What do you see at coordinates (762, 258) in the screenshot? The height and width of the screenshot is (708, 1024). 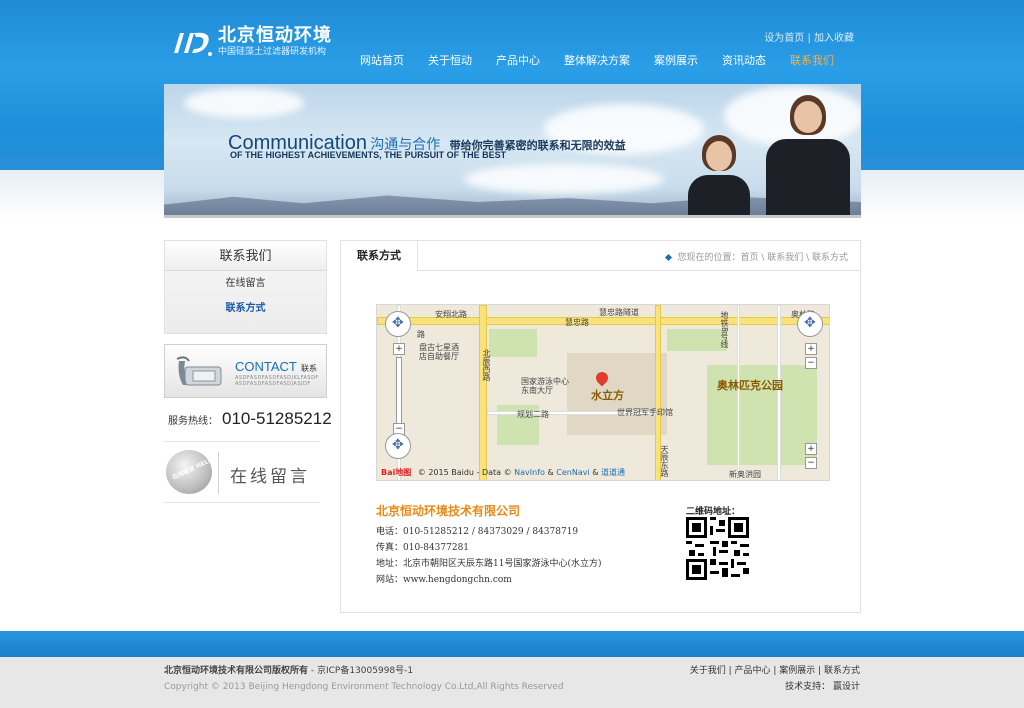 I see `breadcrumb-text: 您现在的位置：首页 \ 联系我们 \ 联系方式` at bounding box center [762, 258].